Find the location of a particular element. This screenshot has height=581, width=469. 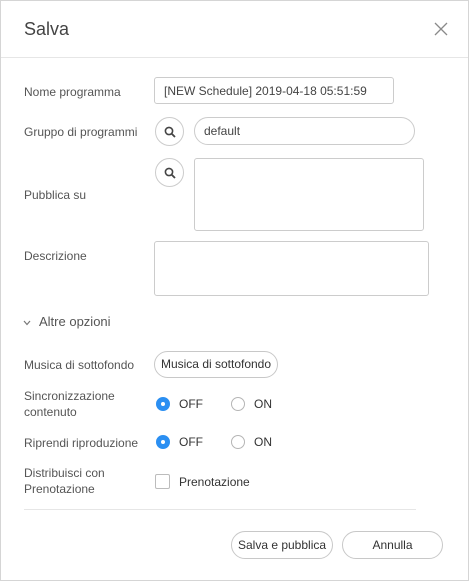

group-search-button is located at coordinates (169, 131).